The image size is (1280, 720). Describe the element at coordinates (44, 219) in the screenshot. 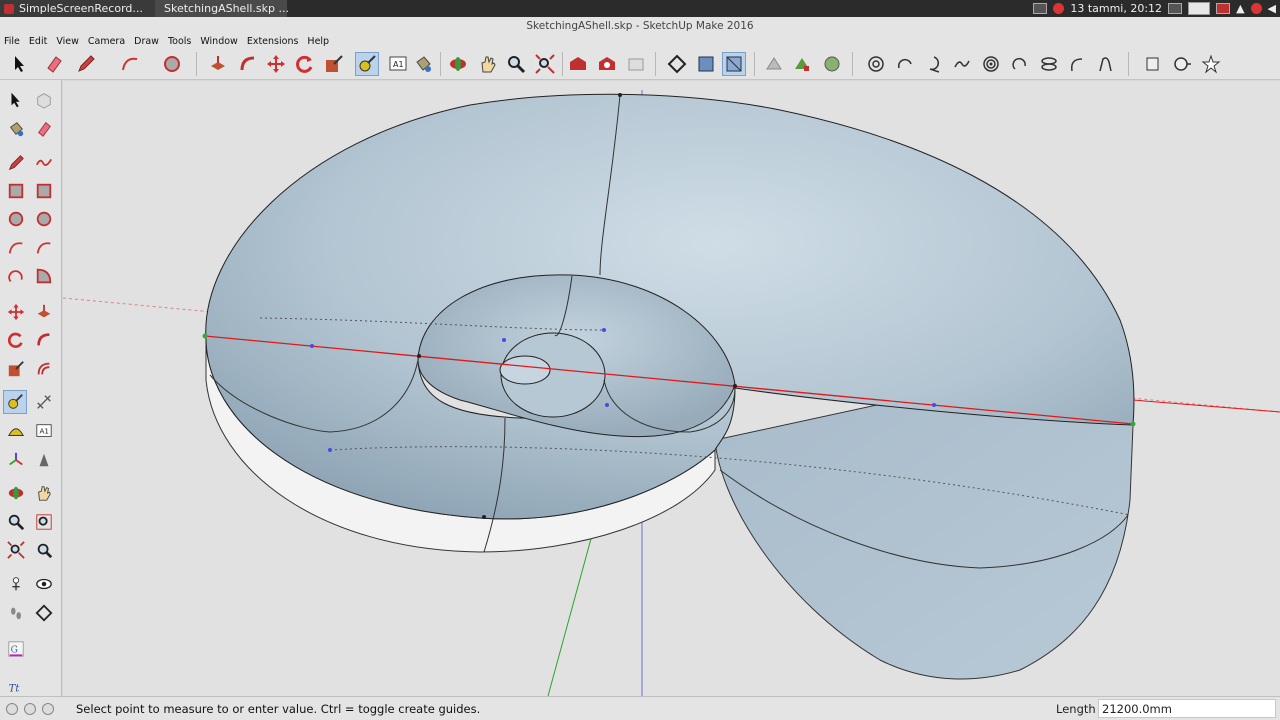

I see `polygon-tool-button` at that location.